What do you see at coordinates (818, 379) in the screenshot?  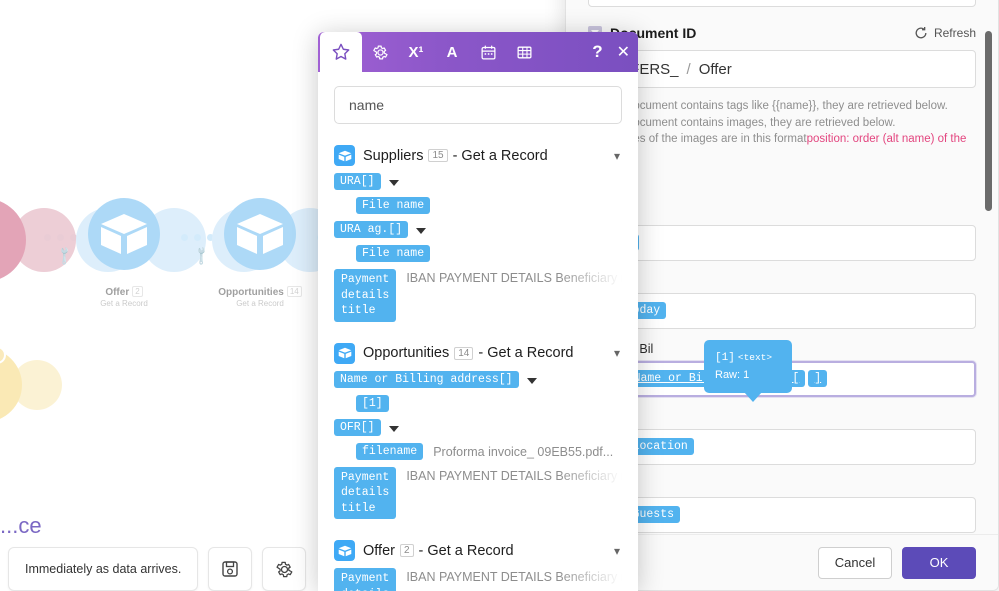 I see `mapping-chip: ]` at bounding box center [818, 379].